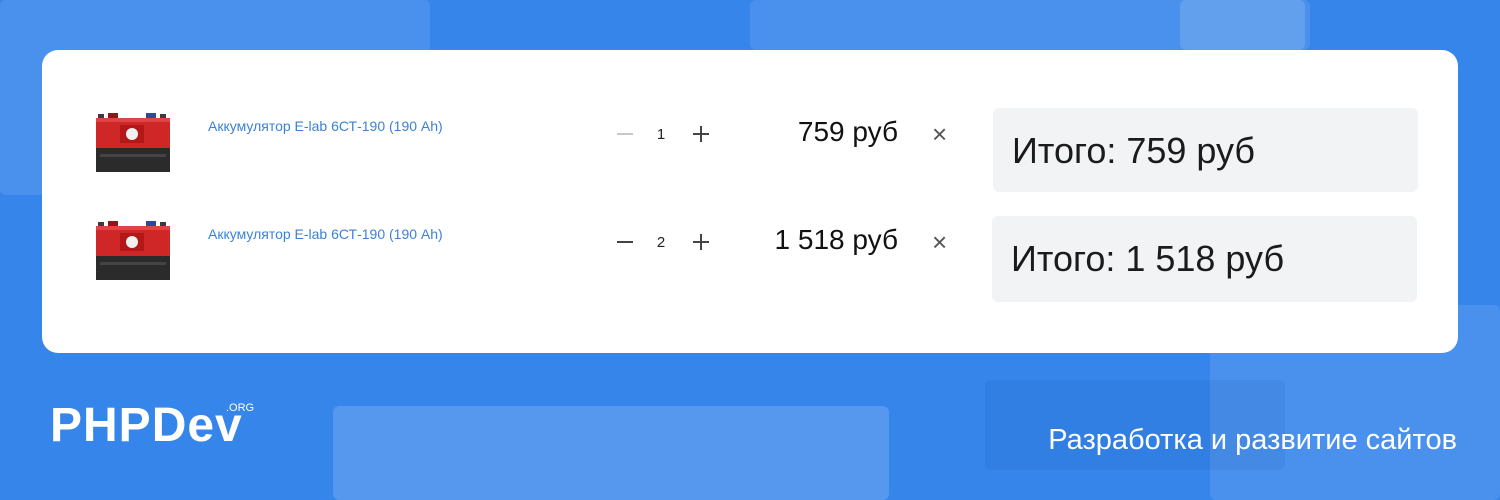 The height and width of the screenshot is (500, 1500). I want to click on logo-suffix: .ORG, so click(240, 408).